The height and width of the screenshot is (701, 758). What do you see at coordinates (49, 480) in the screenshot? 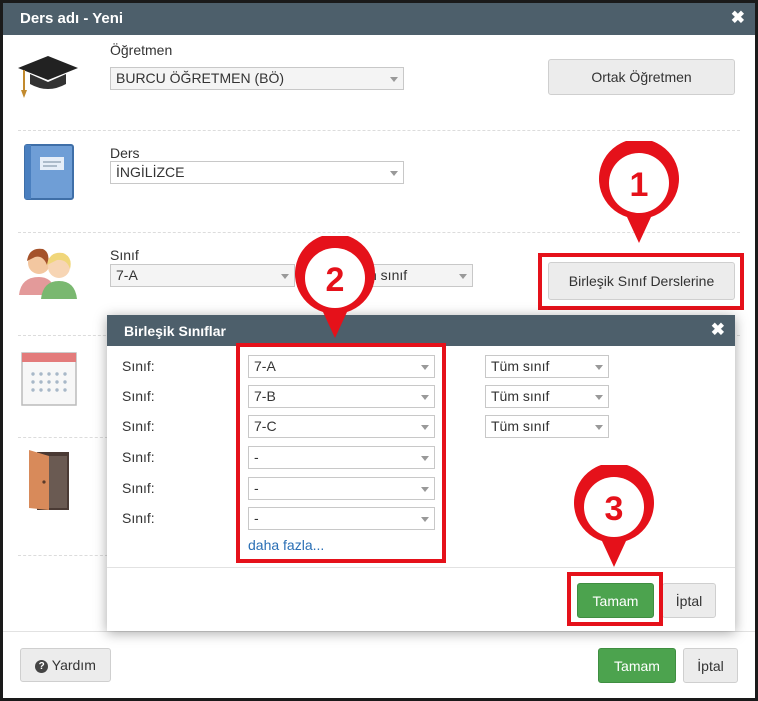
I see `door-icon` at bounding box center [49, 480].